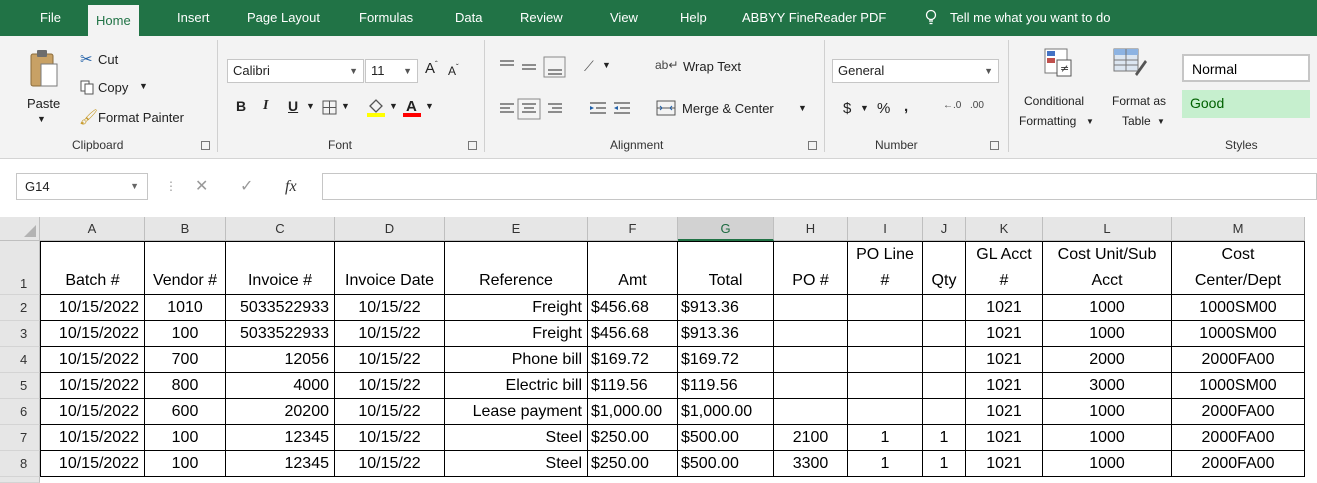  Describe the element at coordinates (280, 268) in the screenshot. I see `header-cell-c: Invoice #` at that location.